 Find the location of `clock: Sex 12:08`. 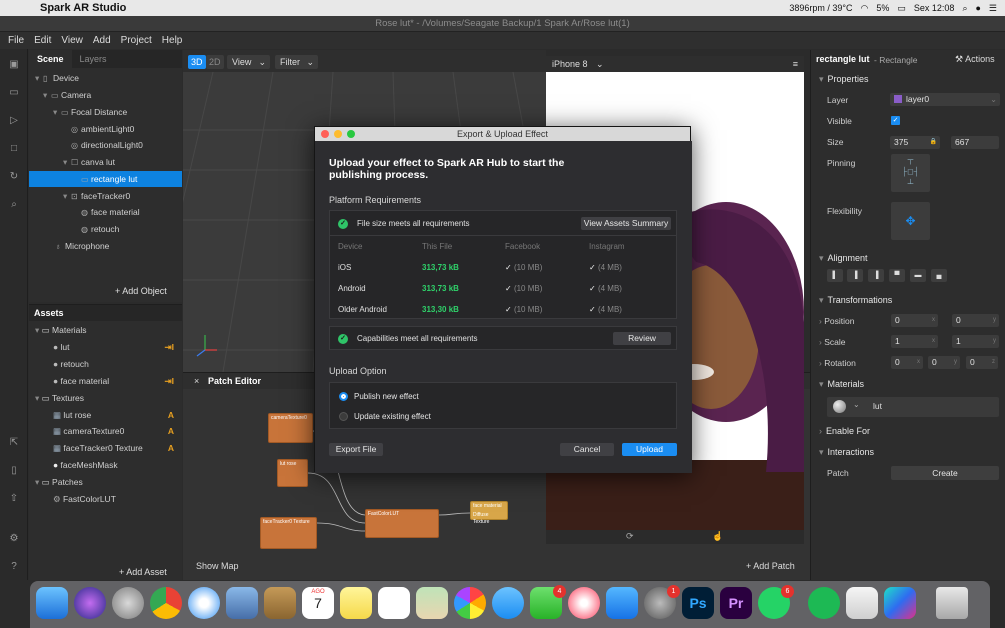

clock: Sex 12:08 is located at coordinates (934, 8).